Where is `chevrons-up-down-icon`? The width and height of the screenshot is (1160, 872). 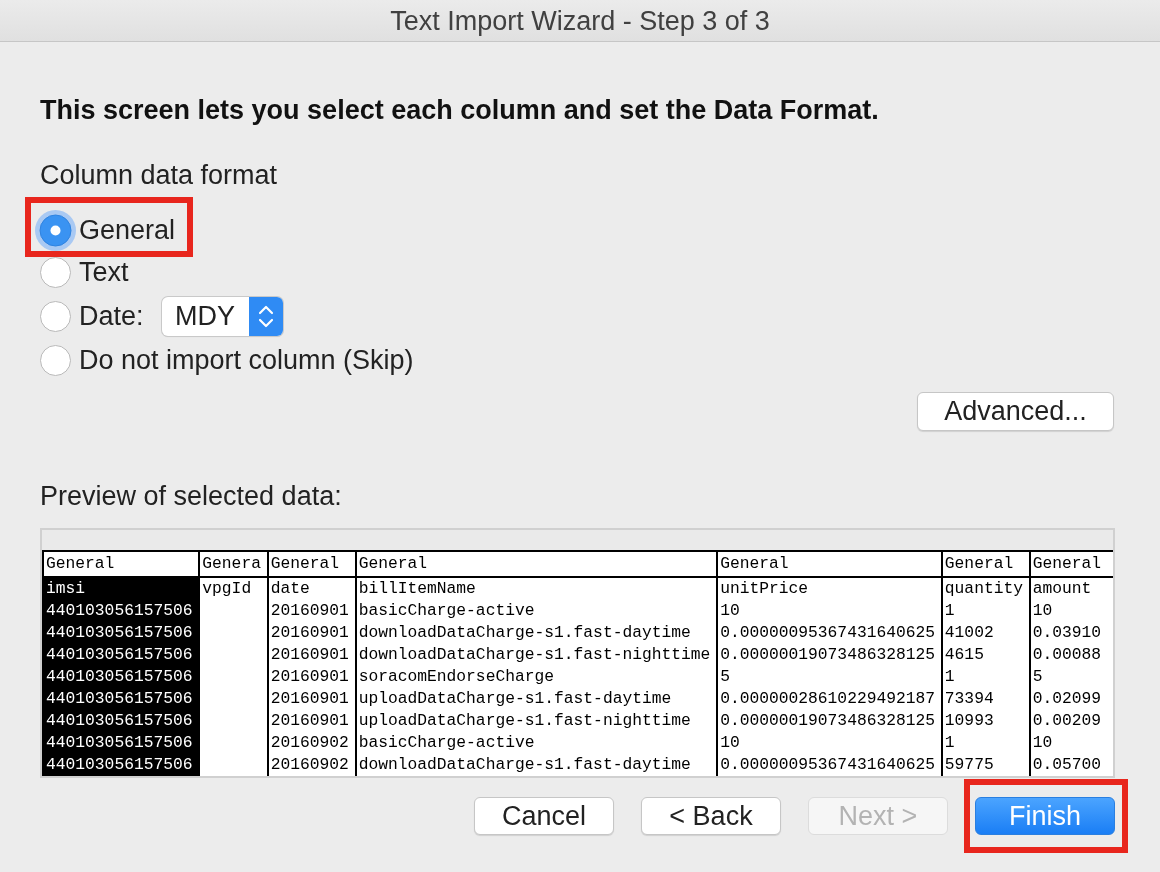
chevrons-up-down-icon is located at coordinates (265, 316).